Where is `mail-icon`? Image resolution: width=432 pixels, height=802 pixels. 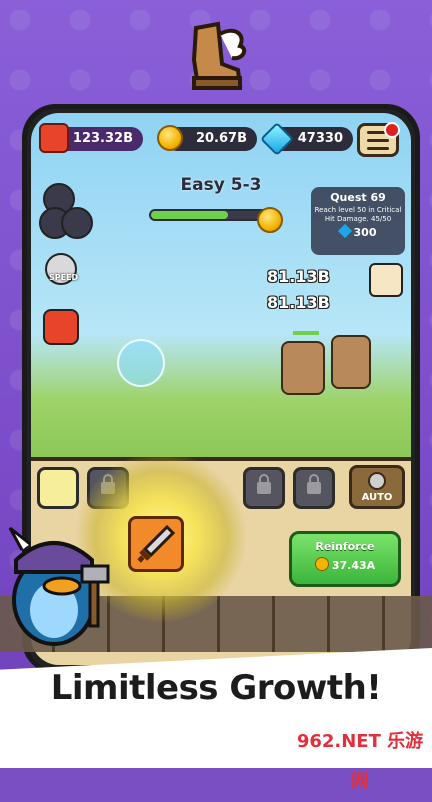
mail-icon is located at coordinates (386, 280).